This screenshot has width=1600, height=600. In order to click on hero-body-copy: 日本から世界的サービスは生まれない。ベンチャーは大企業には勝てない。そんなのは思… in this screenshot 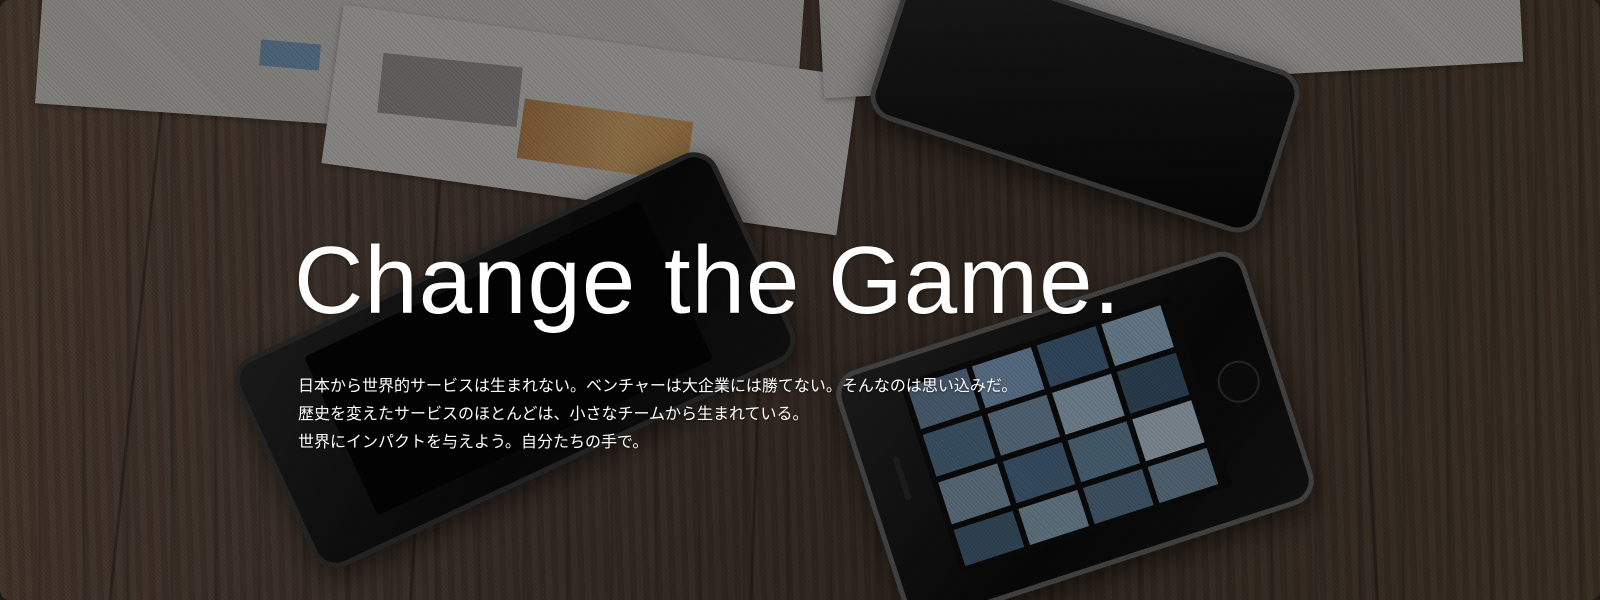, I will do `click(657, 414)`.